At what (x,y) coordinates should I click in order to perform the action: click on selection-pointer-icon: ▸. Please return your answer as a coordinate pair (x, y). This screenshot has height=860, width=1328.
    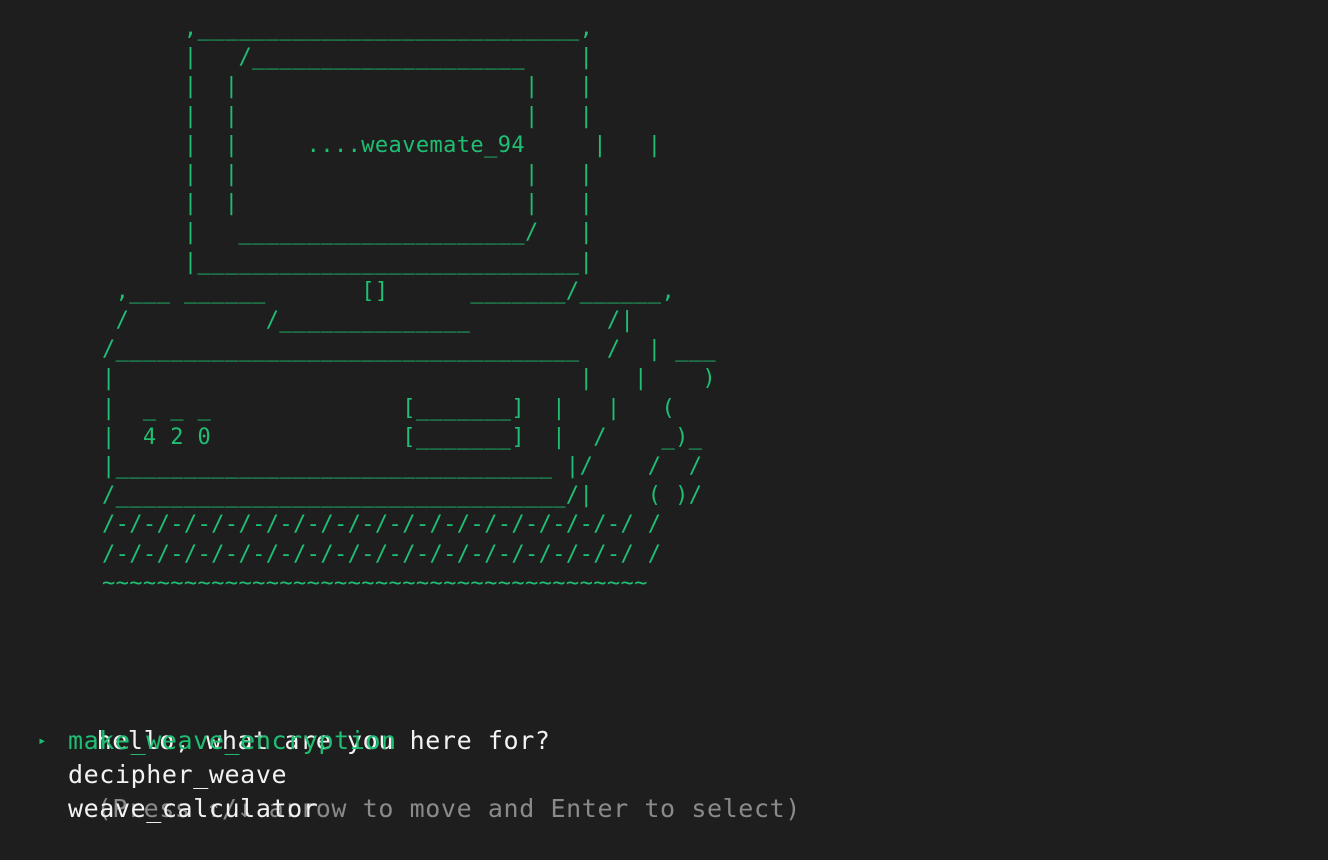
    Looking at the image, I should click on (43, 741).